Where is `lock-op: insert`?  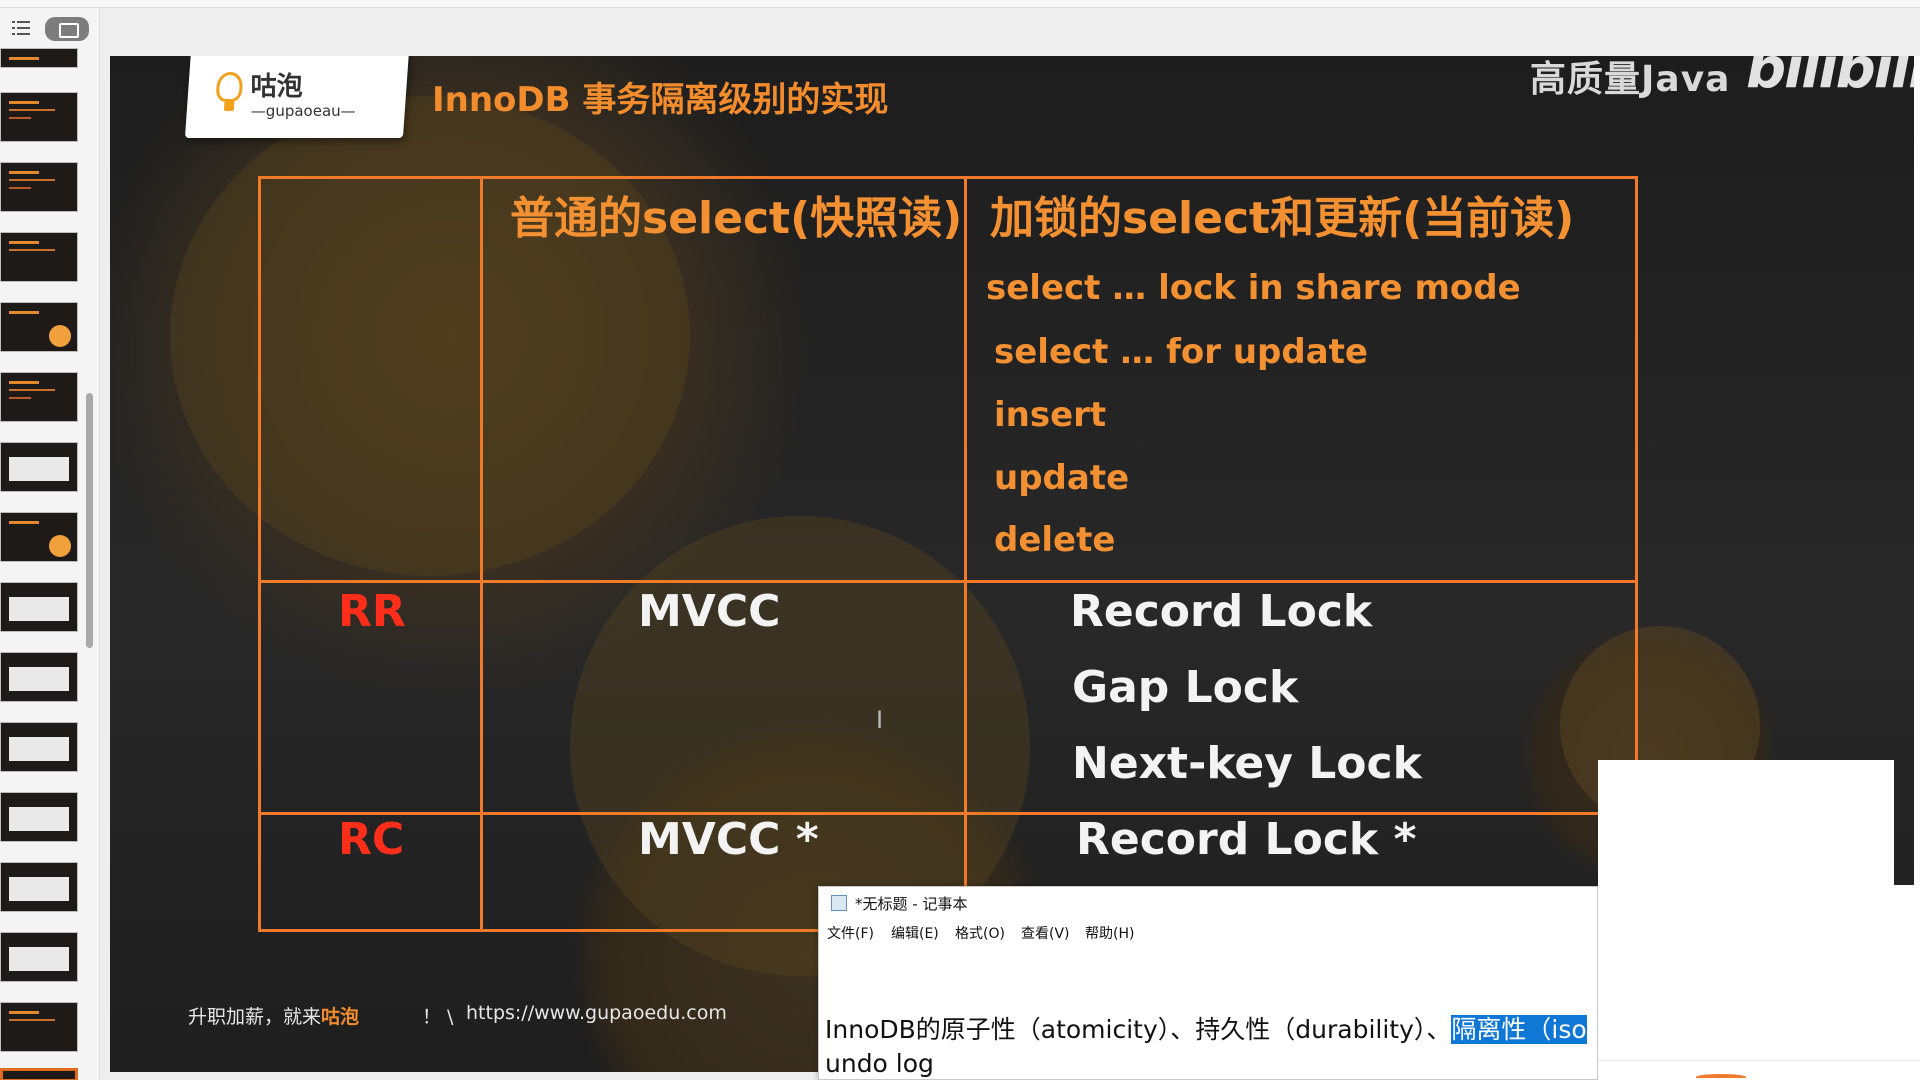 lock-op: insert is located at coordinates (1050, 415).